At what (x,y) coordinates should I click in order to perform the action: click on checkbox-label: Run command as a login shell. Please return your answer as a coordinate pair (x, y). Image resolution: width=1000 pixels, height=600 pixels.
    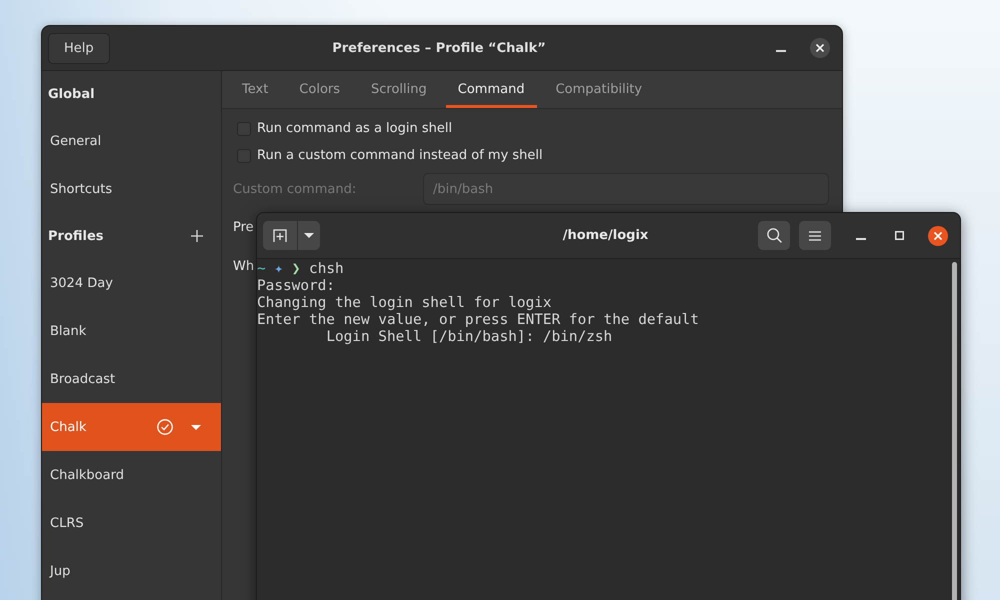
    Looking at the image, I should click on (354, 128).